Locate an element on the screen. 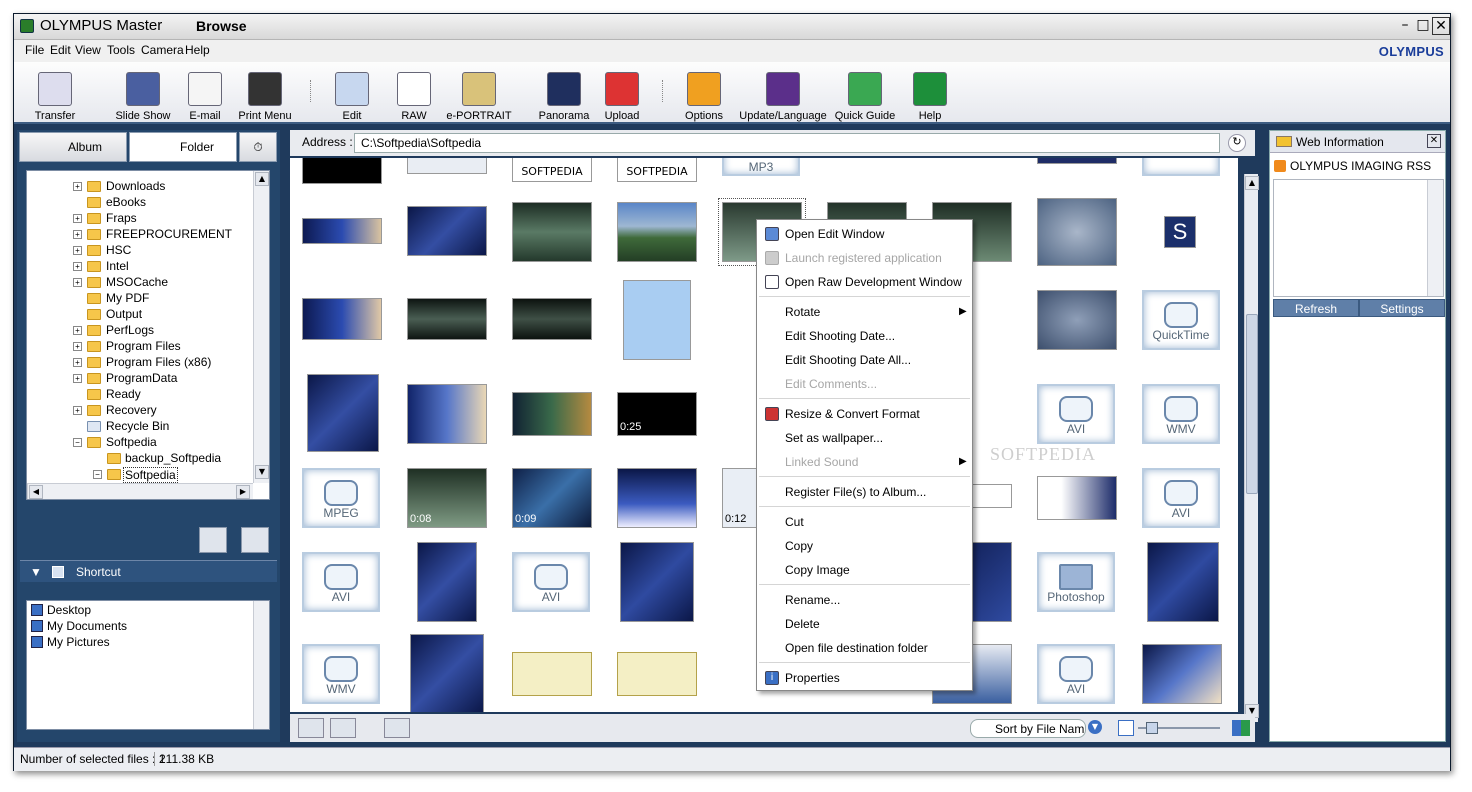 This screenshot has width=1472, height=792. video-thumbnail: 0:09 is located at coordinates (552, 498).